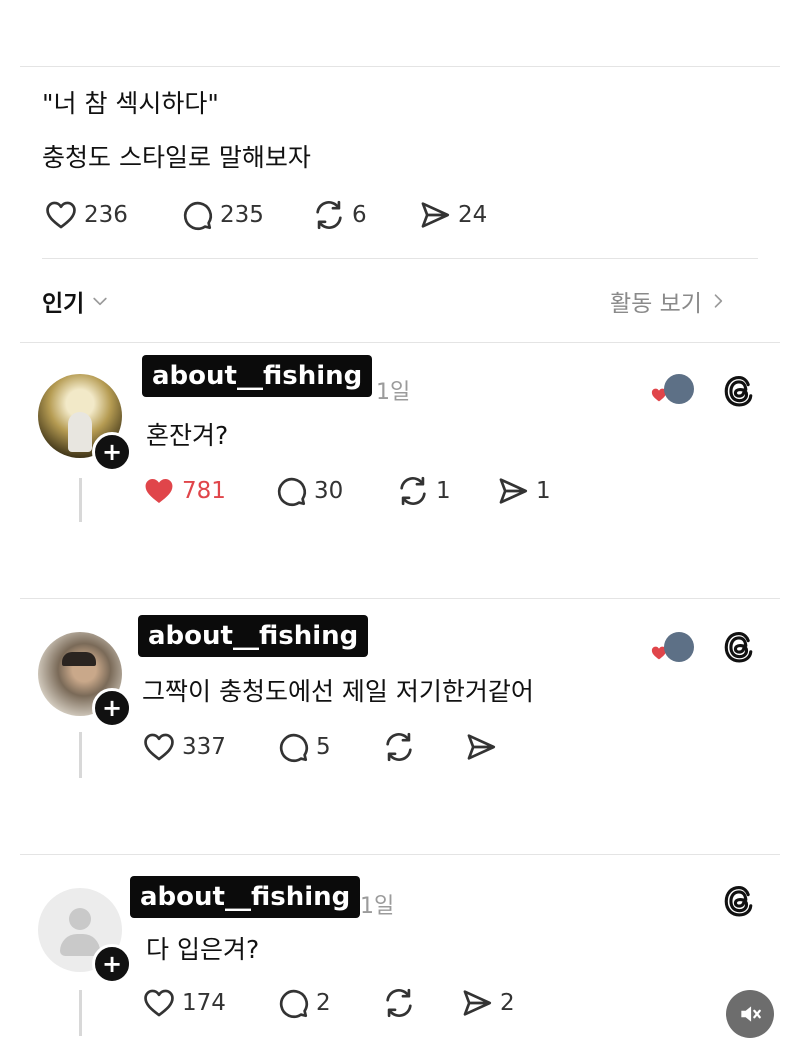 Image resolution: width=800 pixels, height=1038 pixels. I want to click on default-avatar-icon, so click(80, 919).